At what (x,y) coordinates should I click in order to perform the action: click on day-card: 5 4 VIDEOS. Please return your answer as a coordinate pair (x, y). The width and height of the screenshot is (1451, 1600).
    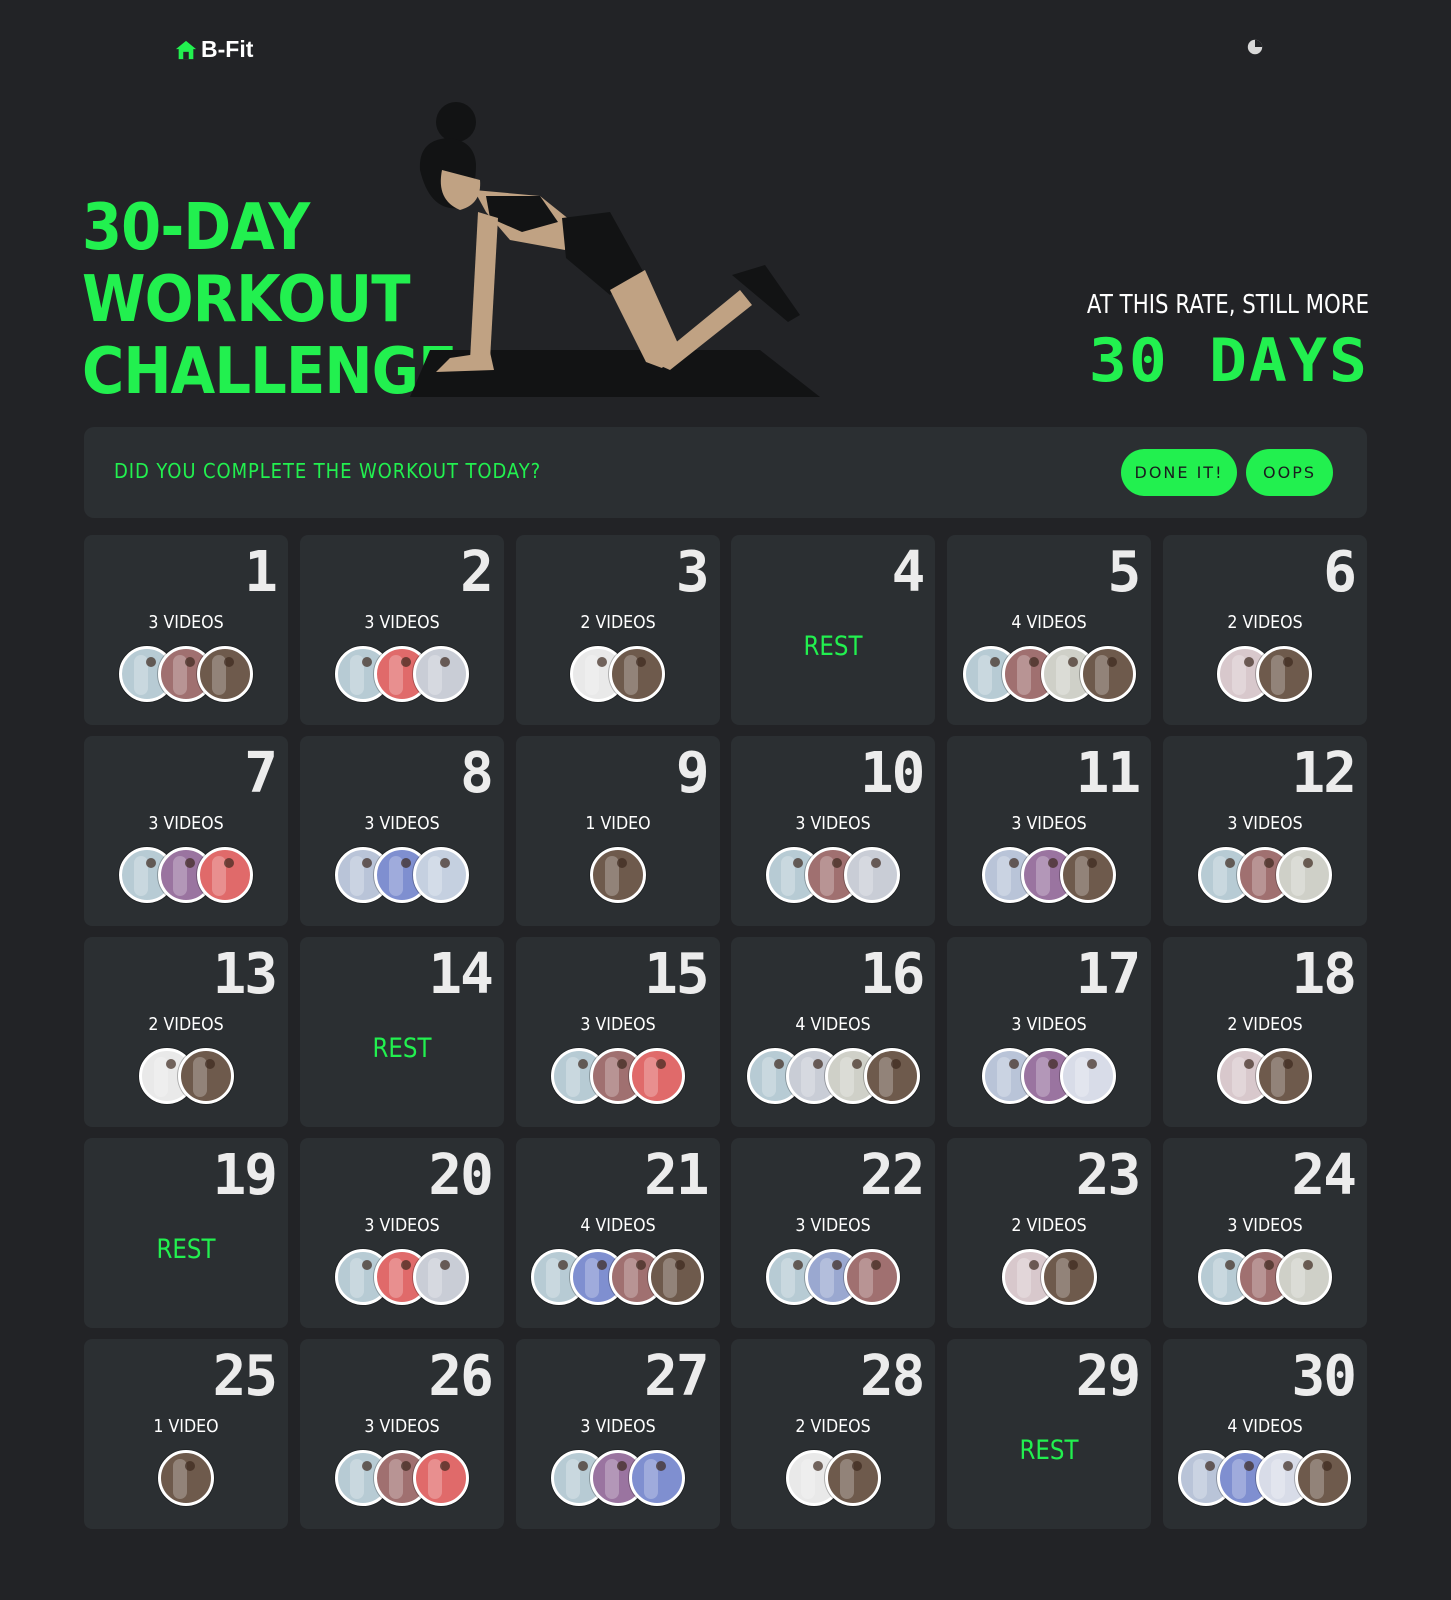
    Looking at the image, I should click on (1049, 630).